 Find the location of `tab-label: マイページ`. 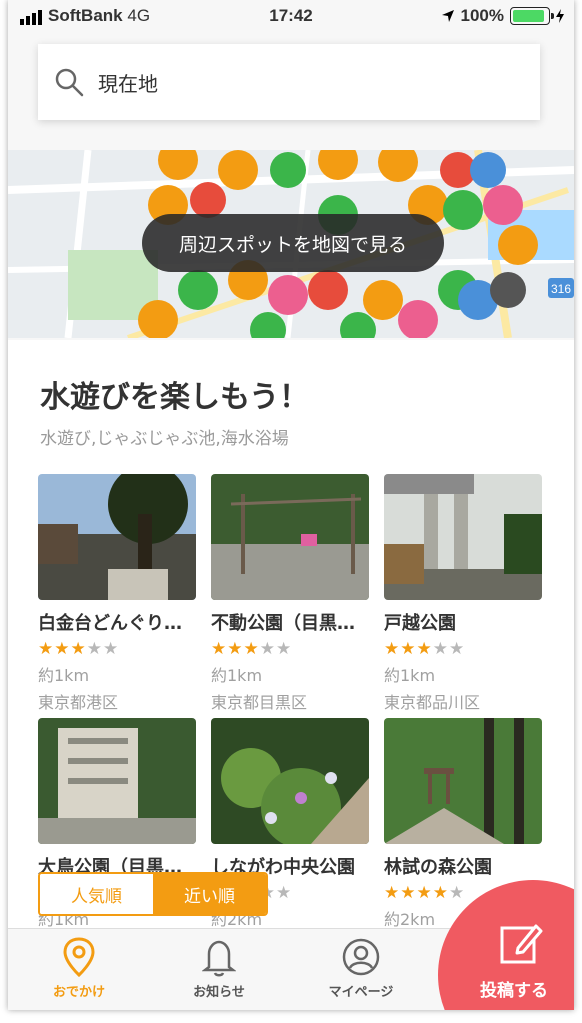

tab-label: マイページ is located at coordinates (361, 992).